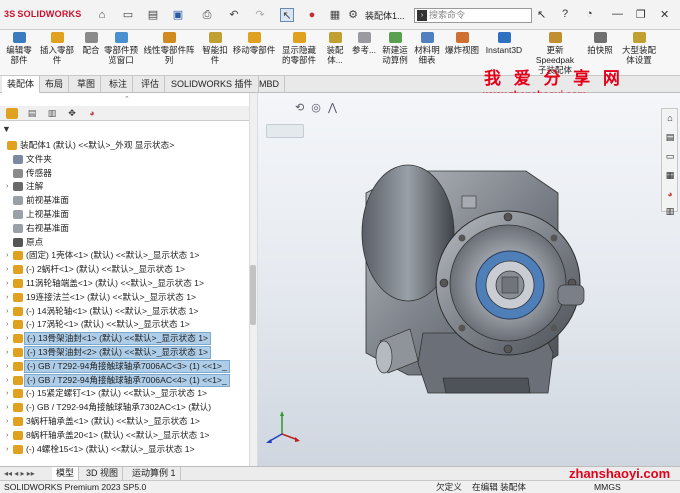 This screenshot has width=680, height=493. What do you see at coordinates (19, 48) in the screenshot?
I see `ribbon-button-edit-part: 编辑零 部件` at bounding box center [19, 48].